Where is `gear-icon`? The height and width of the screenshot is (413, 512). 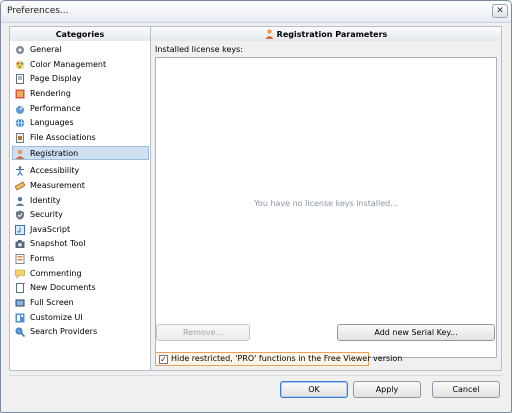 gear-icon is located at coordinates (20, 50).